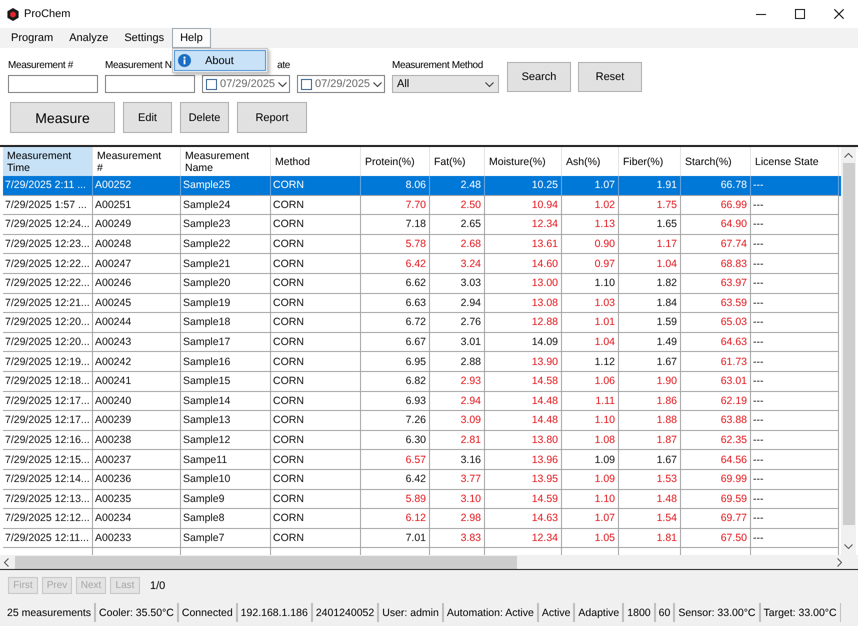 The width and height of the screenshot is (858, 626). Describe the element at coordinates (848, 155) in the screenshot. I see `chevron-up-icon` at that location.